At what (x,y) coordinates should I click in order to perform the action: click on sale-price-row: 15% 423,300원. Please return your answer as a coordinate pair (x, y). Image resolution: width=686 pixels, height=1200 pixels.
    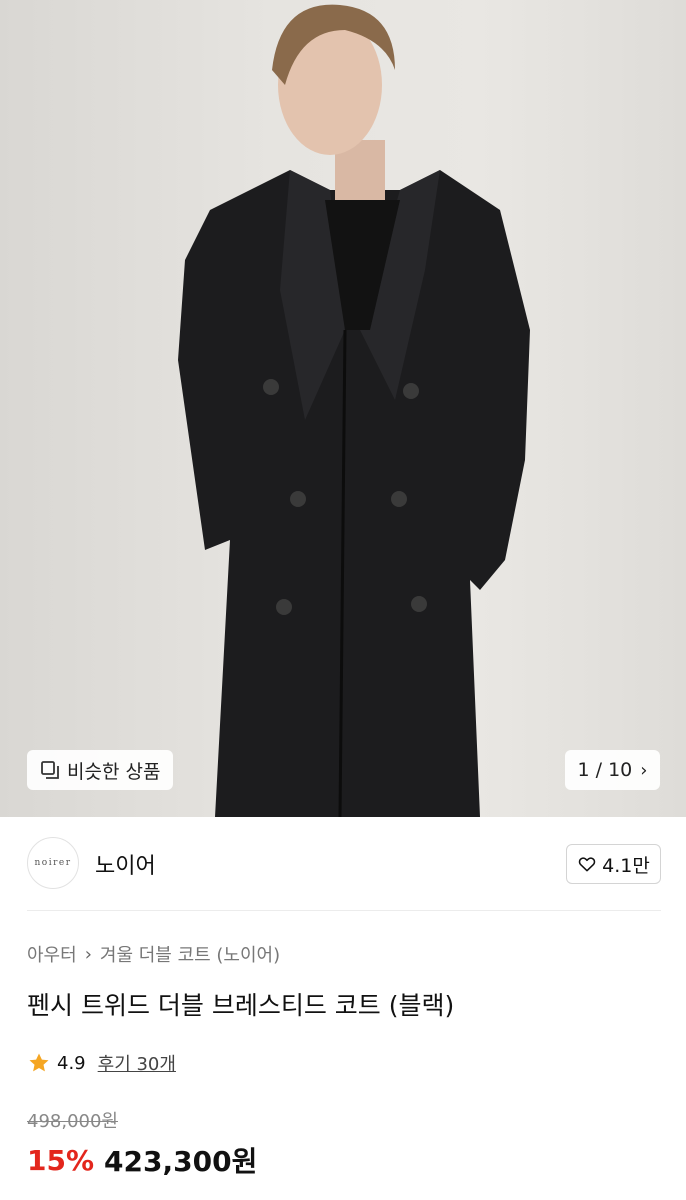
    Looking at the image, I should click on (142, 1160).